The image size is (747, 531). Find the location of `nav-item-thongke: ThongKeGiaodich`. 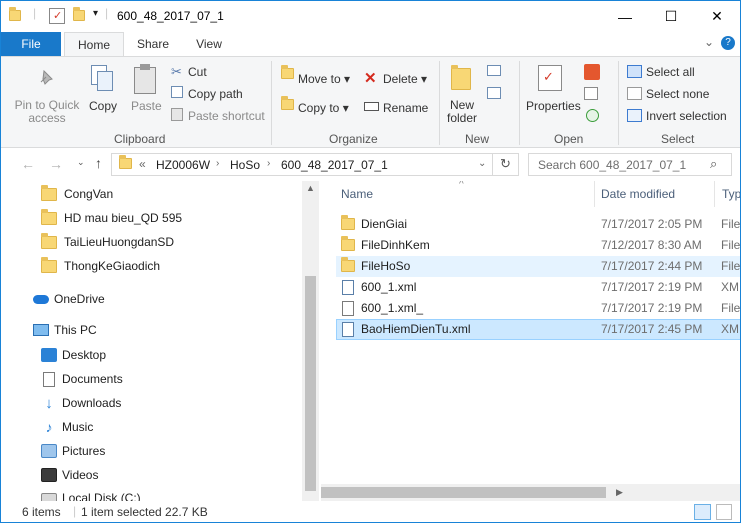

nav-item-thongke: ThongKeGiaodich is located at coordinates (100, 266).